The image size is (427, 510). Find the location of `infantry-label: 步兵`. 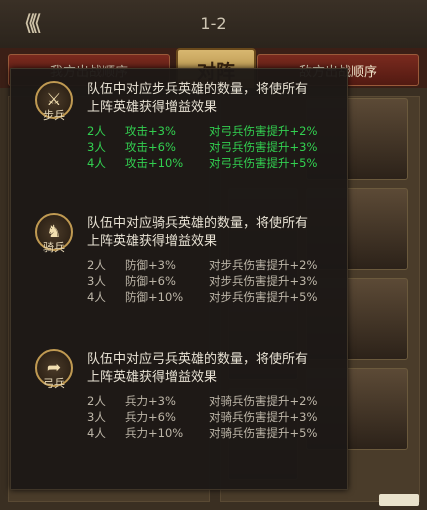

infantry-label: 步兵 is located at coordinates (54, 115).